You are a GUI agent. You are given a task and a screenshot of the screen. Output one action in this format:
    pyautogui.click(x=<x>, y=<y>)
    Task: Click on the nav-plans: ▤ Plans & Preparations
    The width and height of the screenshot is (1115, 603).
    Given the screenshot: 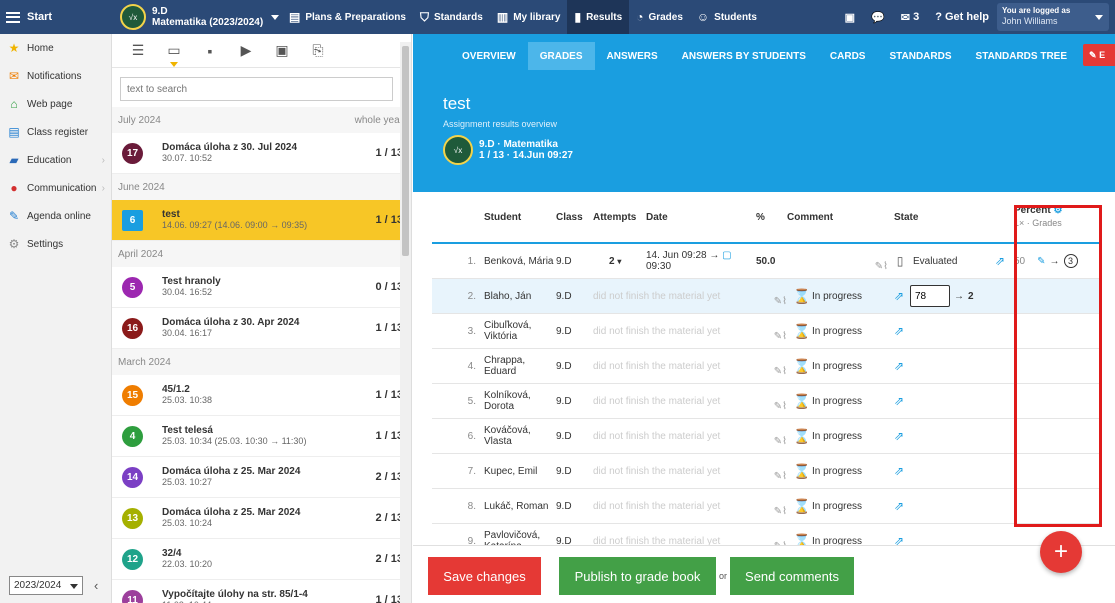 What is the action you would take?
    pyautogui.click(x=347, y=17)
    